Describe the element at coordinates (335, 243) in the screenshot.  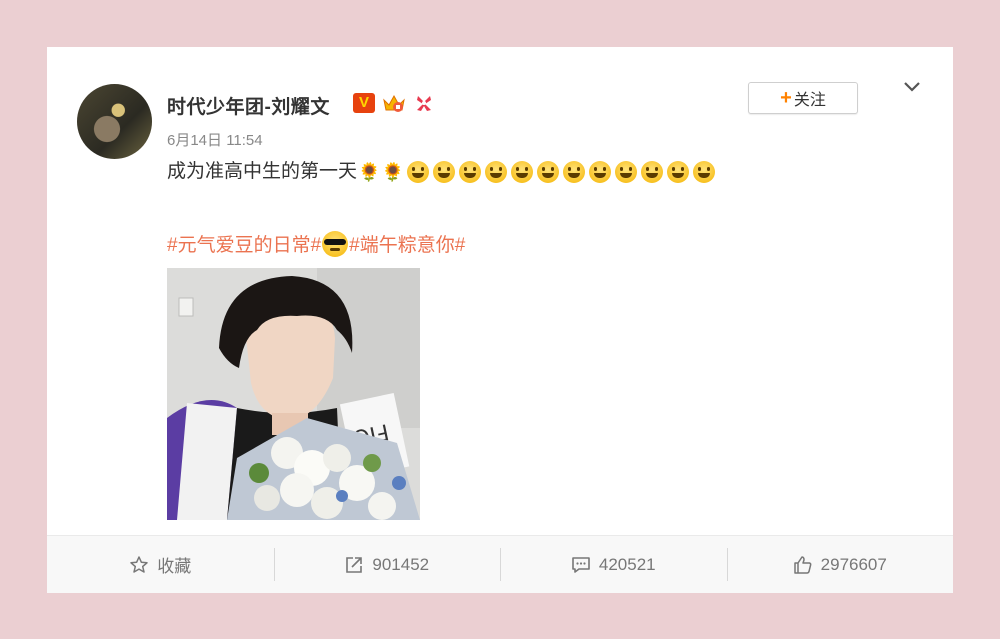
I see `sunglasses-emoji-icon` at that location.